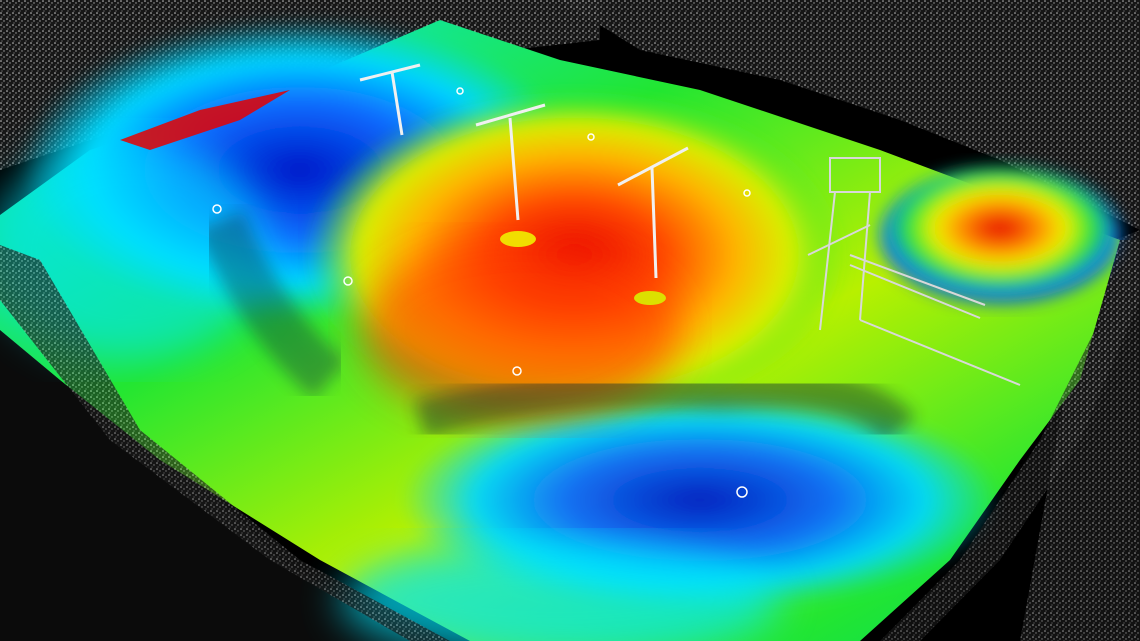 The width and height of the screenshot is (1140, 641). Describe the element at coordinates (1000, 235) in the screenshot. I see `stockpile-mound` at that location.